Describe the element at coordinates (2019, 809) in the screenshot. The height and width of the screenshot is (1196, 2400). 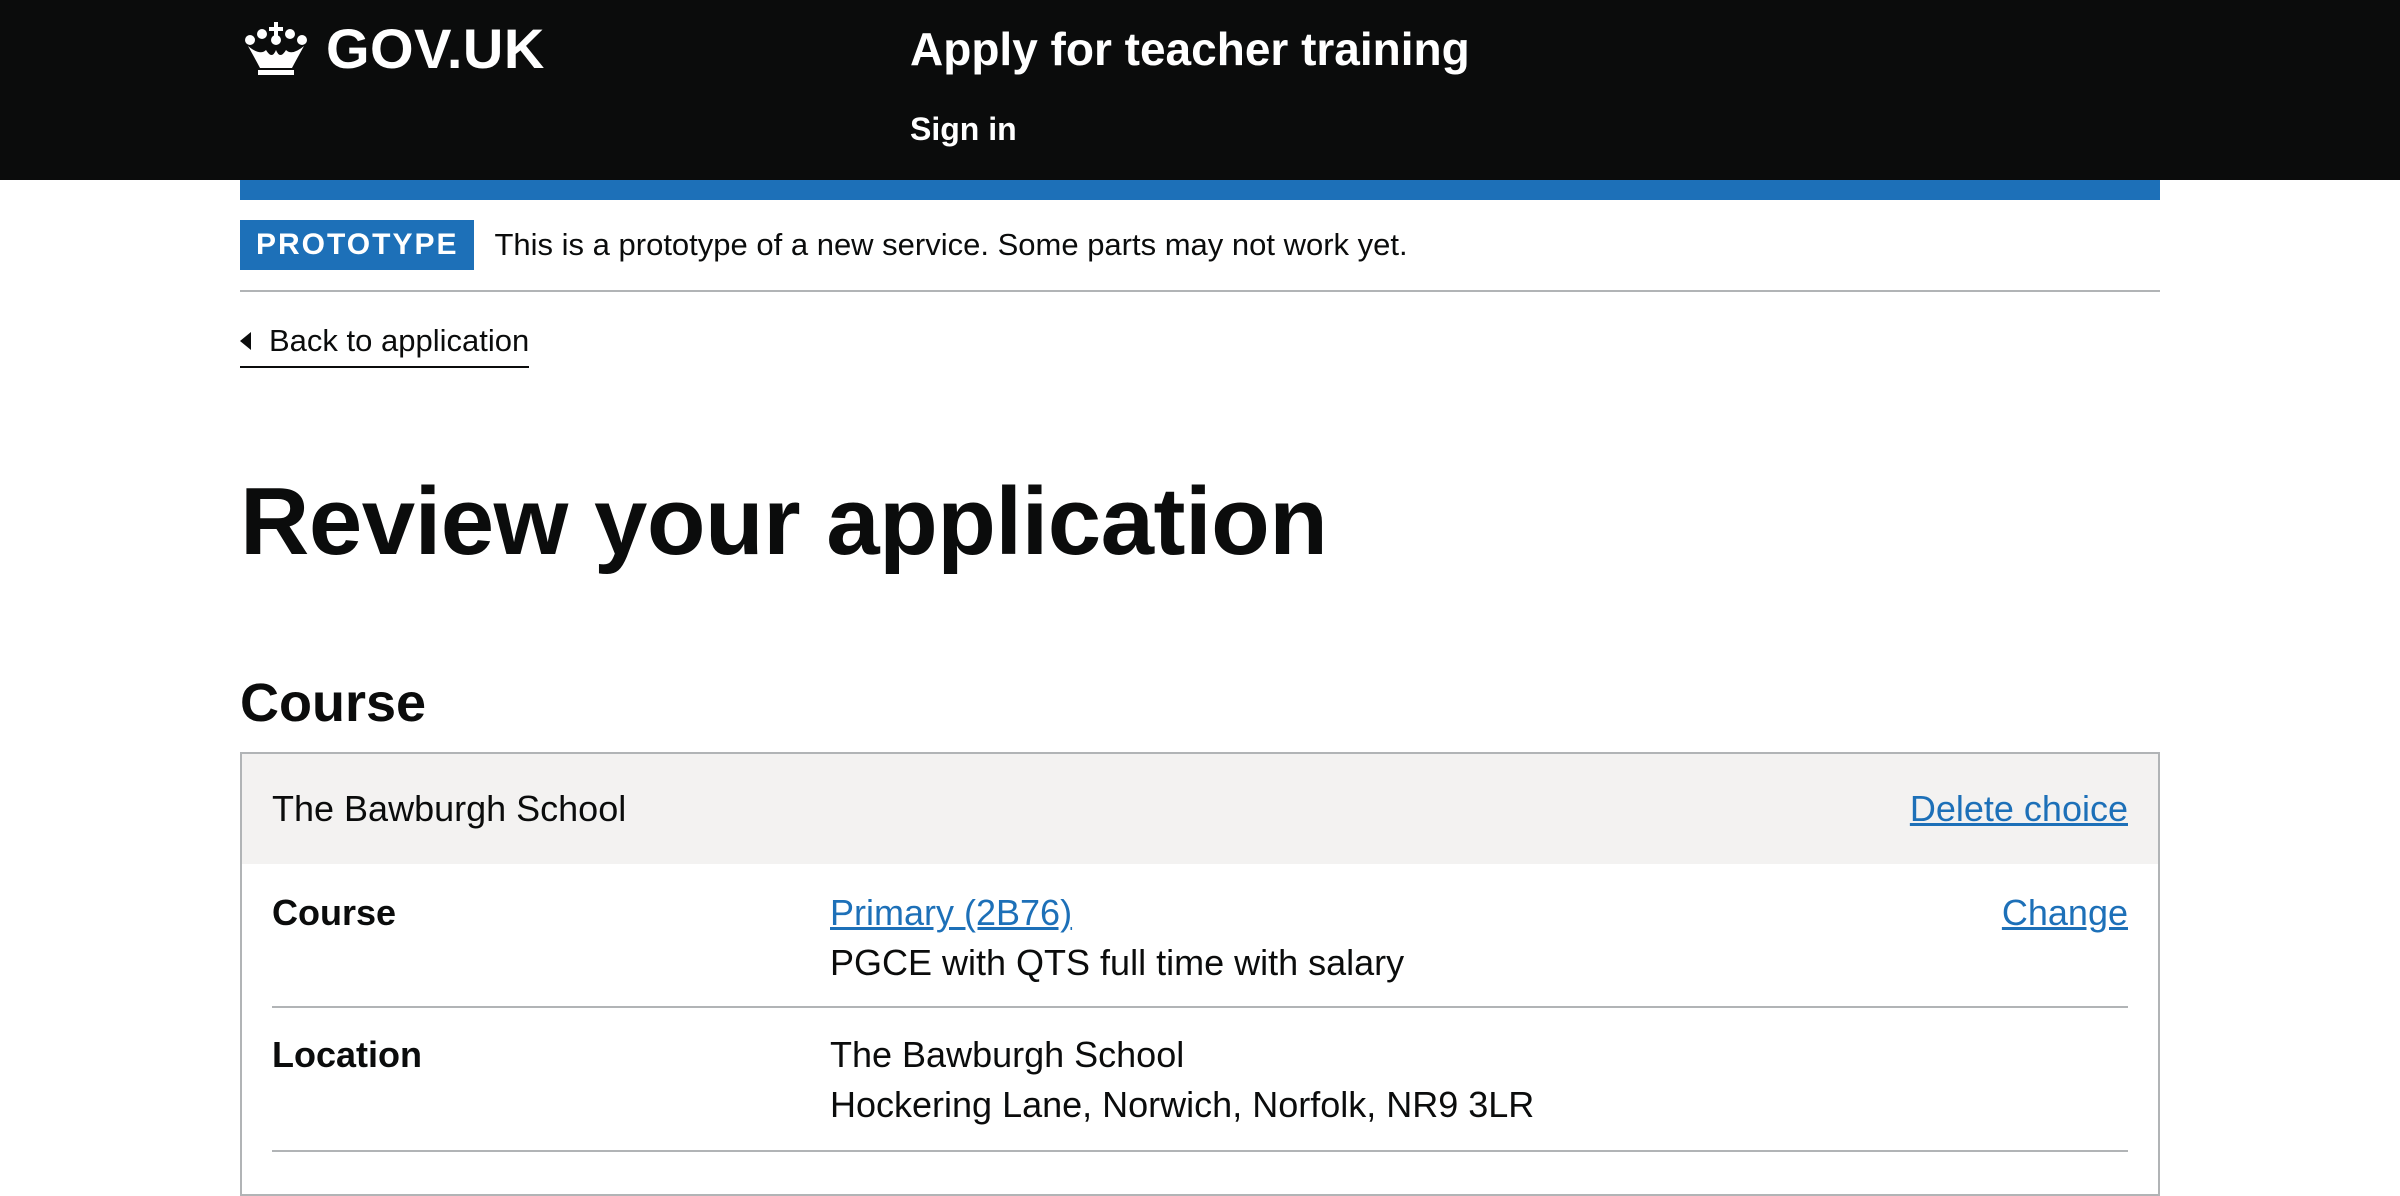
I see `delete-choice-link: Delete choice` at that location.